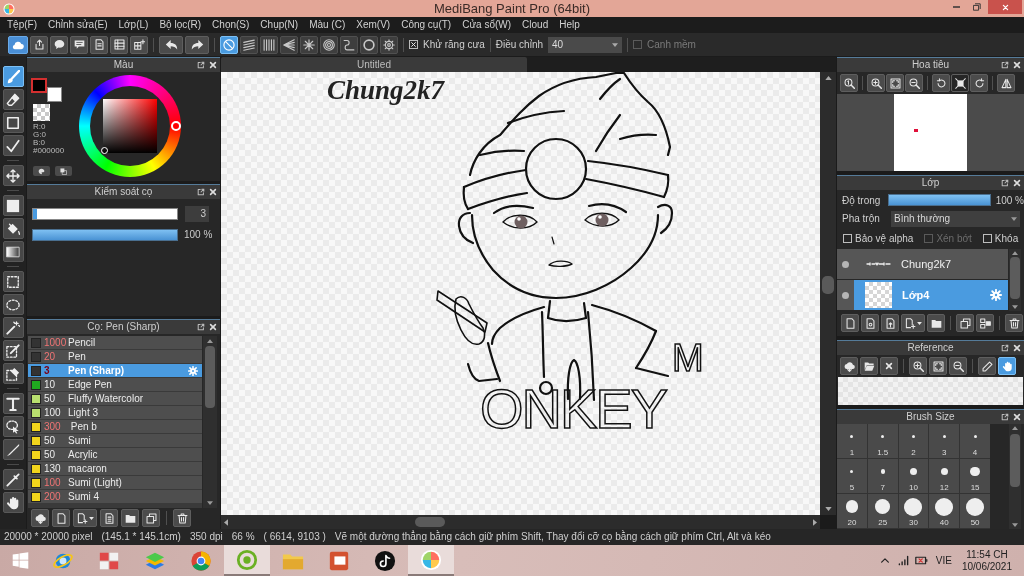 This screenshot has height=576, width=1024. Describe the element at coordinates (520, 522) in the screenshot. I see `horizontal-scrollbar` at that location.